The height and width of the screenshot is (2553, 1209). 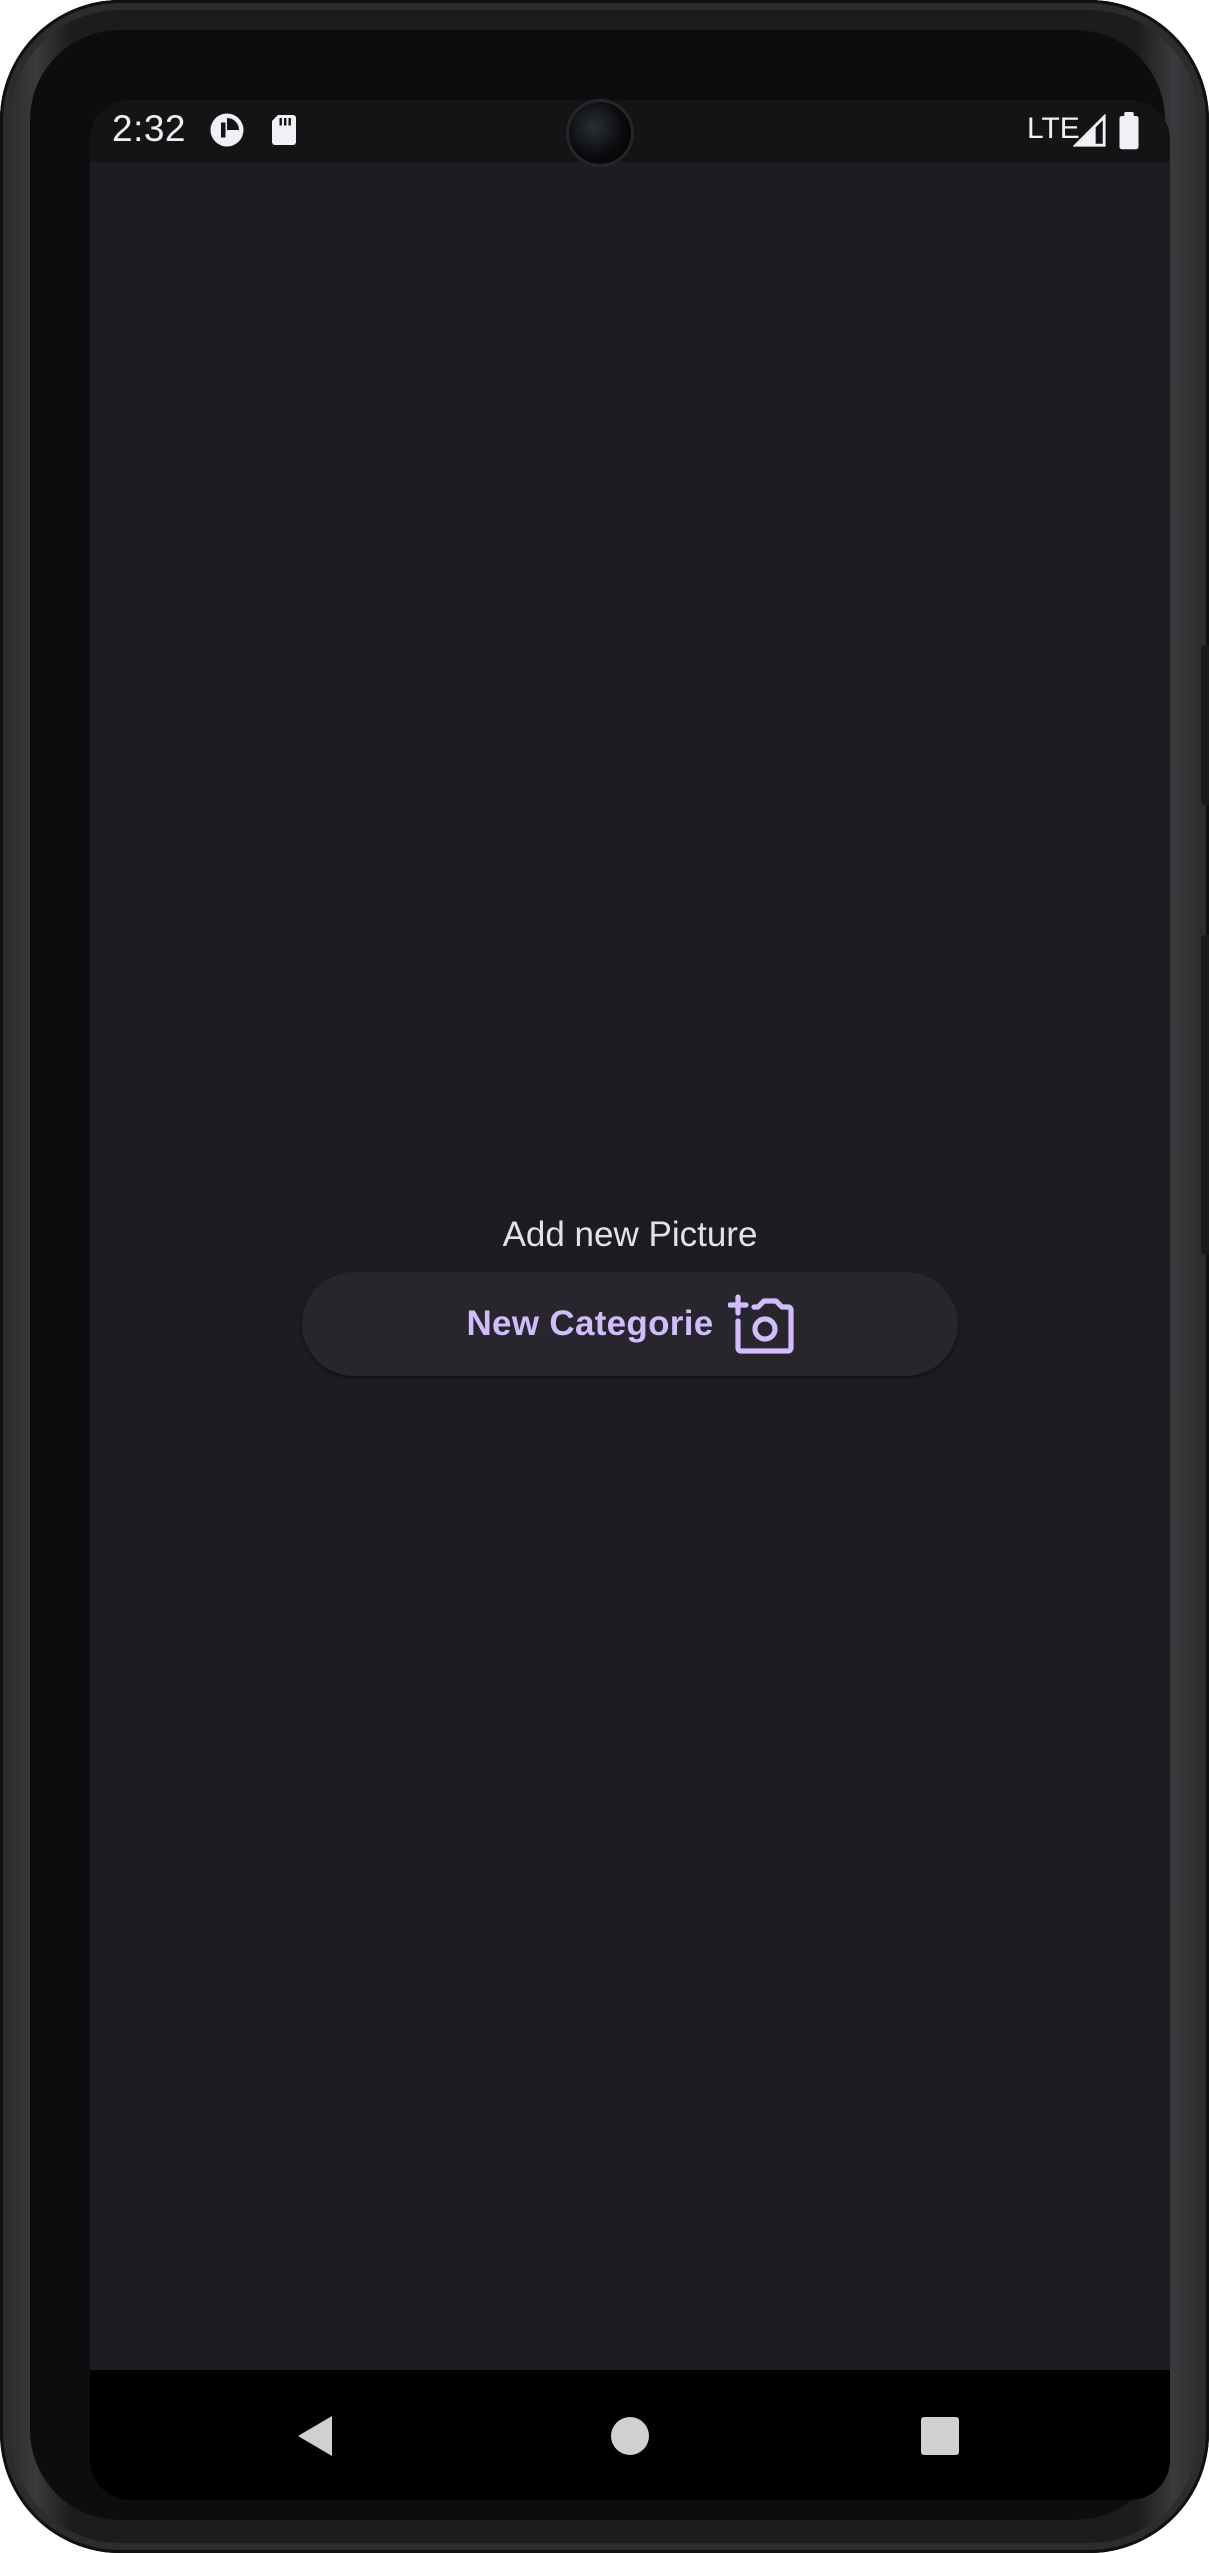 I want to click on sd-card-icon, so click(x=284, y=130).